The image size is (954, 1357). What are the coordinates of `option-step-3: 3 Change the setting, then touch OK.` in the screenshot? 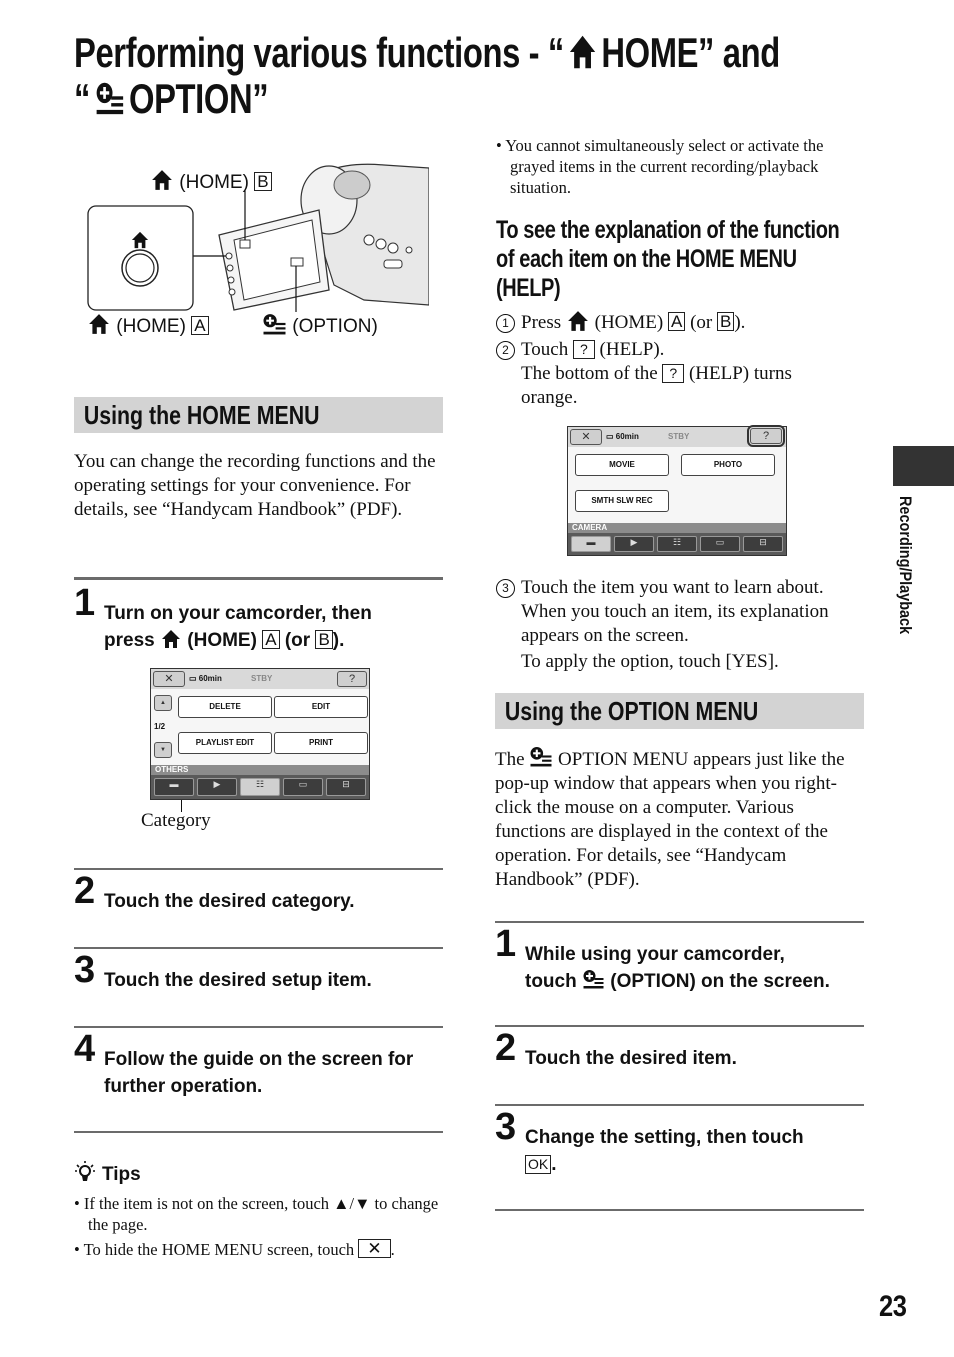 It's located at (679, 1143).